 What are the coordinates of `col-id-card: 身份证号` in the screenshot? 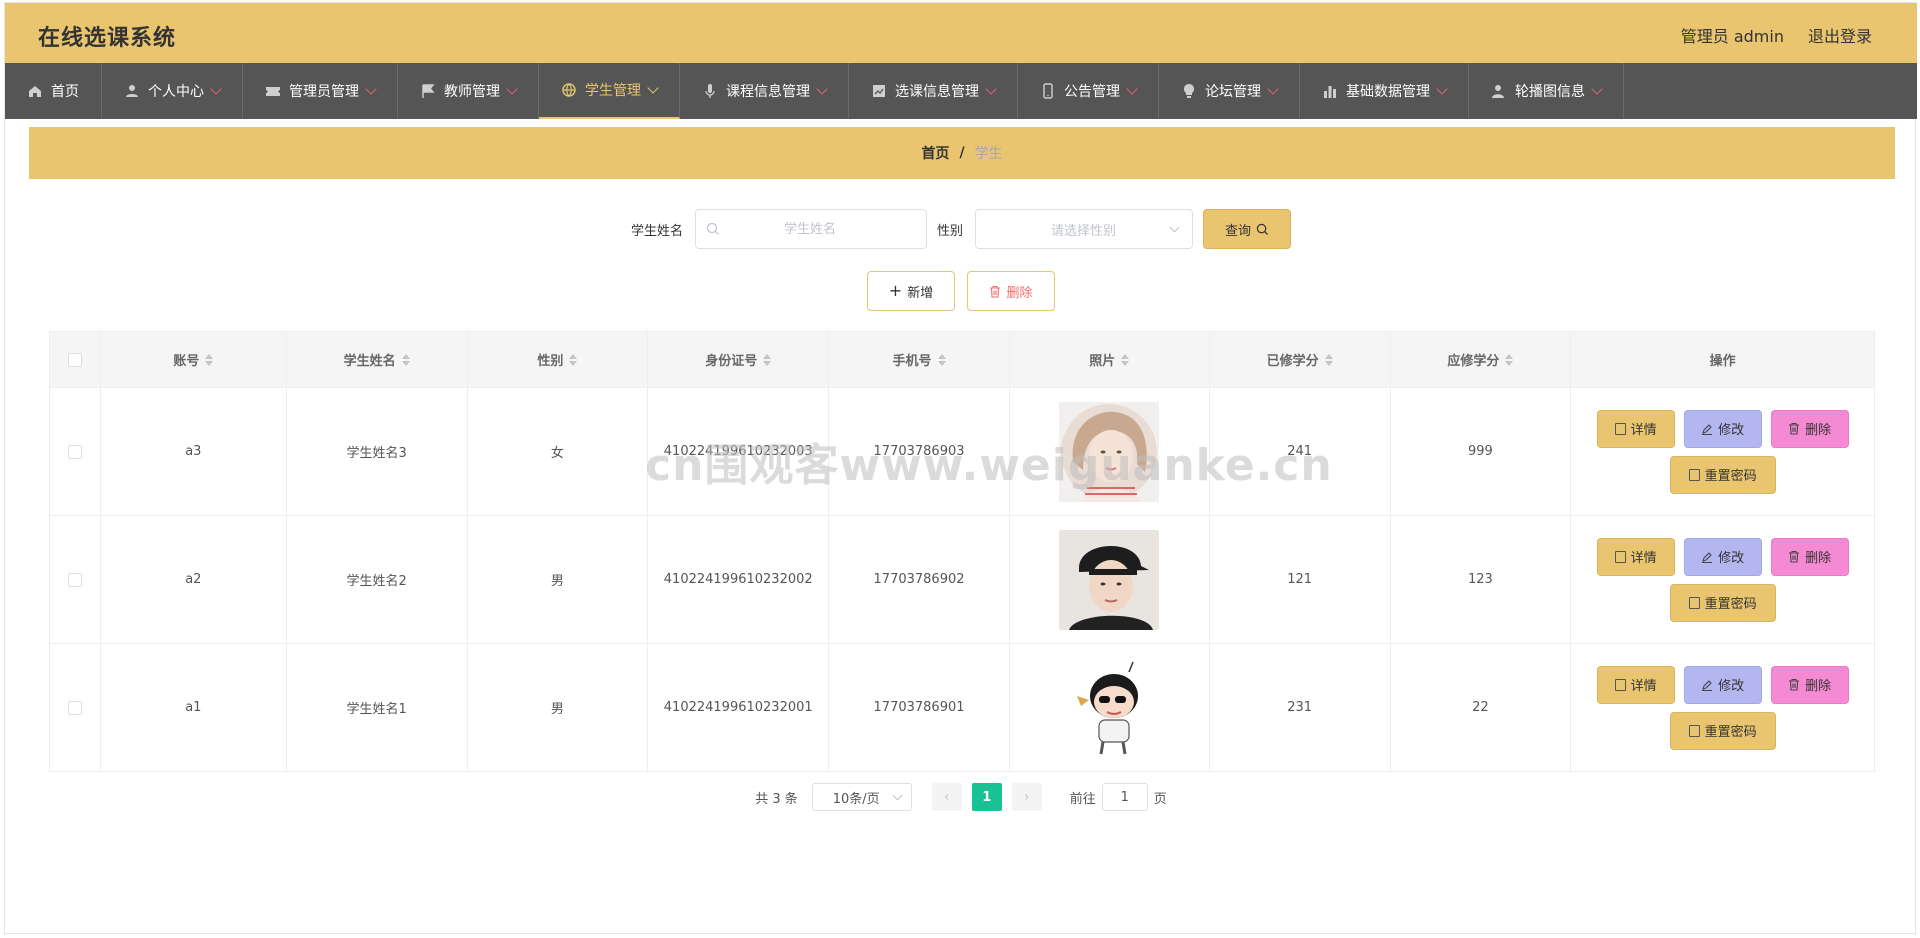 It's located at (739, 359).